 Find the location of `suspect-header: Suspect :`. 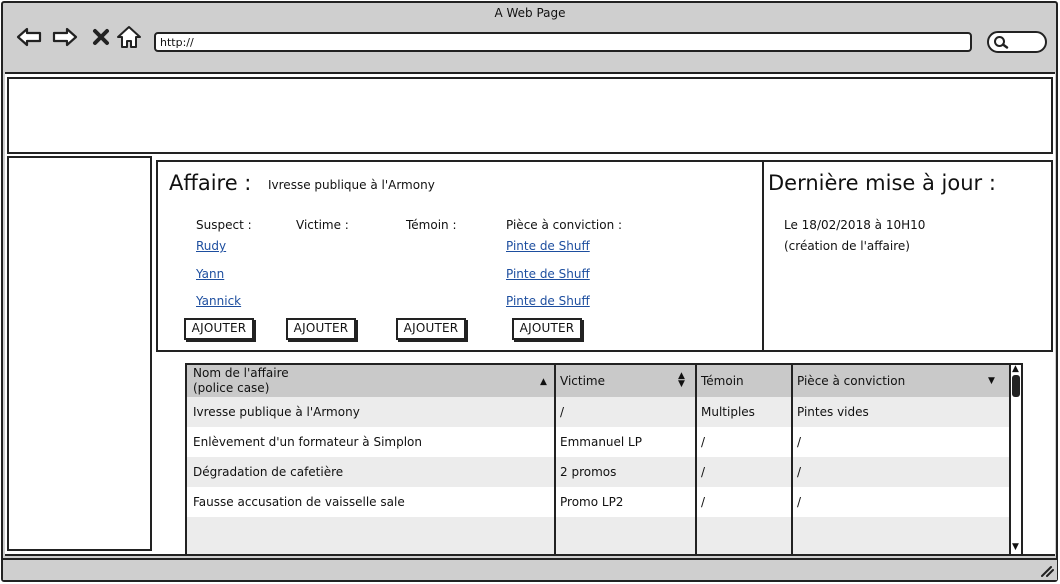

suspect-header: Suspect : is located at coordinates (224, 225).